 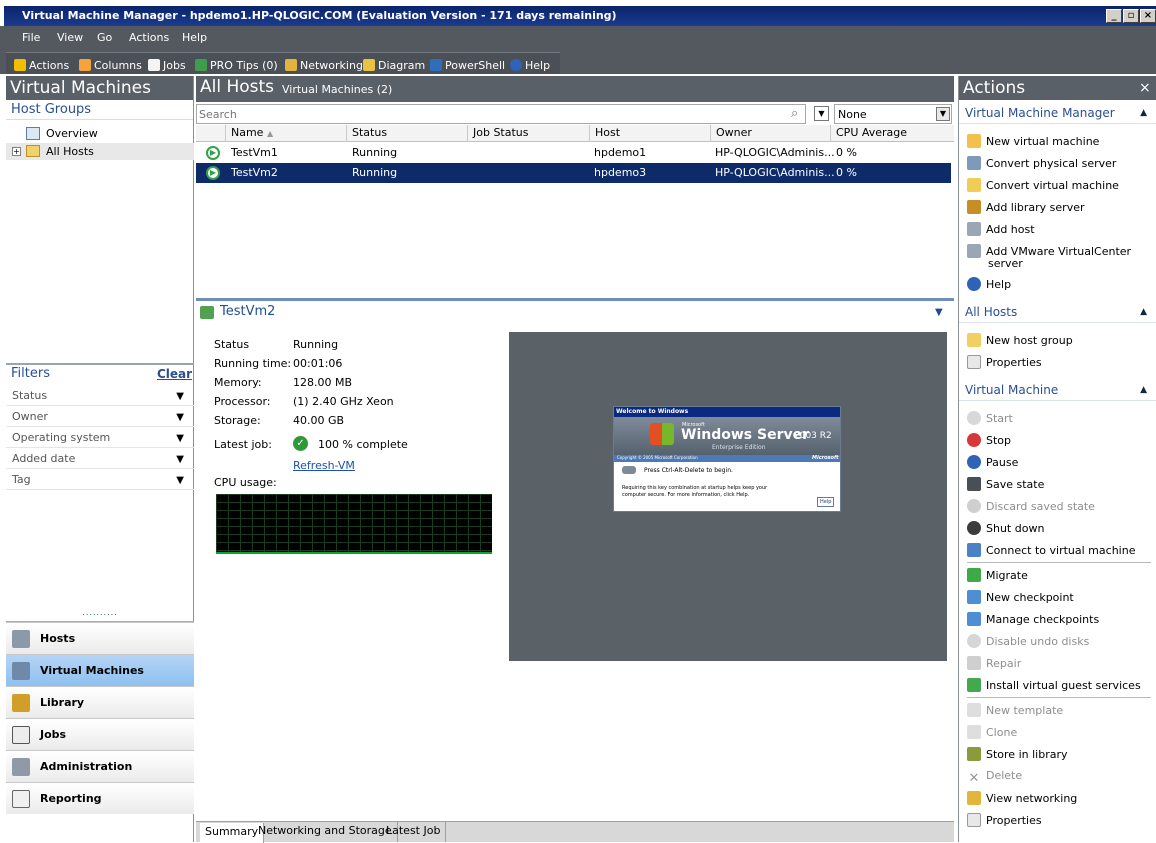 I want to click on filter-status: Status ▼, so click(x=100, y=396).